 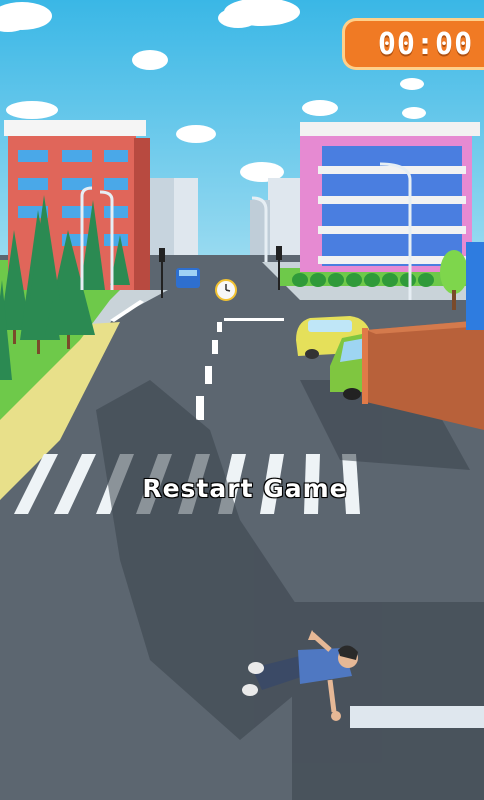 What do you see at coordinates (425, 44) in the screenshot?
I see `timer-text: 00:00` at bounding box center [425, 44].